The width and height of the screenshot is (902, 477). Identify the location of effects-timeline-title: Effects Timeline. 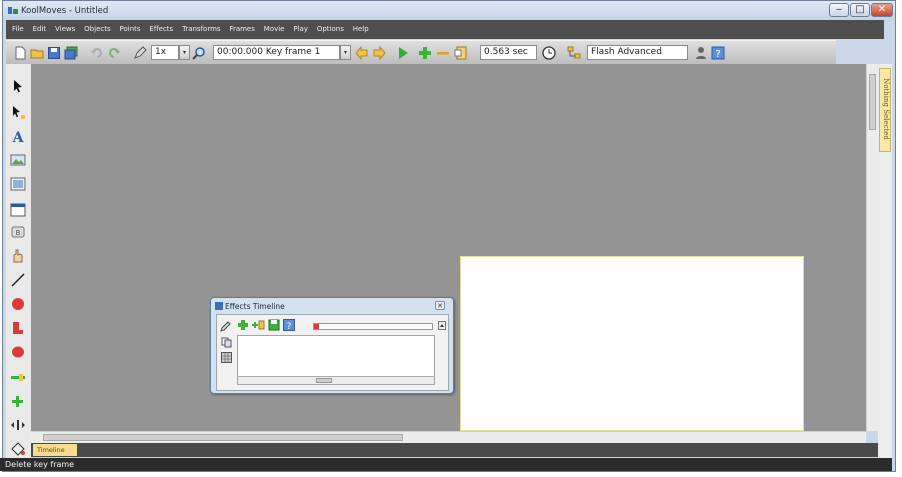
(255, 306).